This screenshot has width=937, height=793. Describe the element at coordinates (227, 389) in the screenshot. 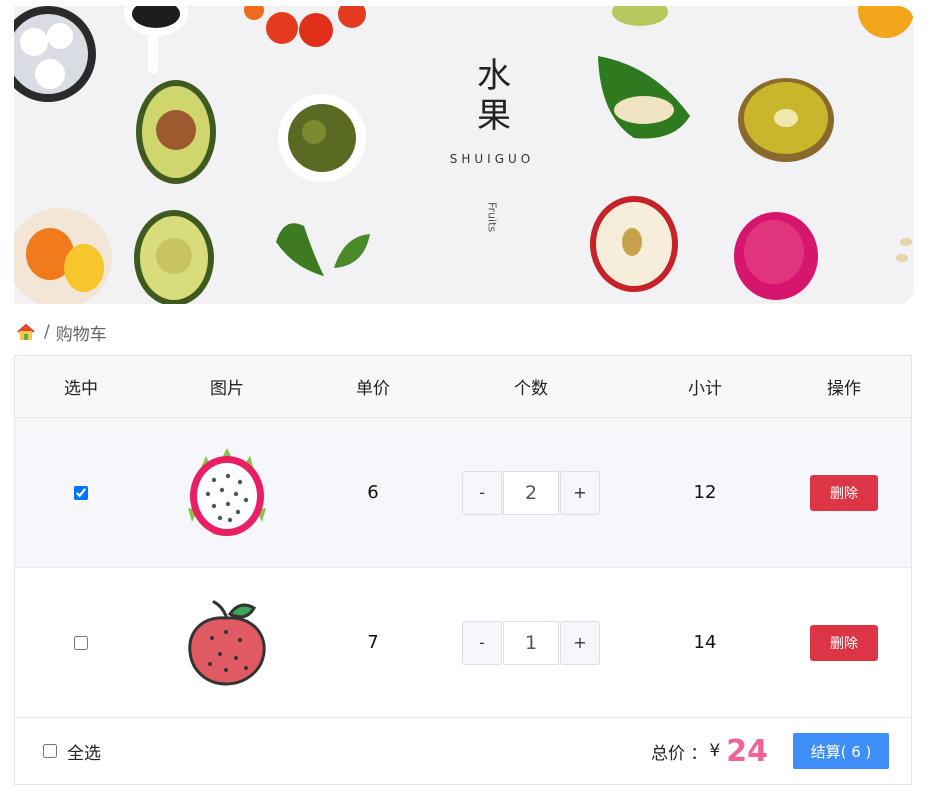

I see `header-image: 图片` at that location.